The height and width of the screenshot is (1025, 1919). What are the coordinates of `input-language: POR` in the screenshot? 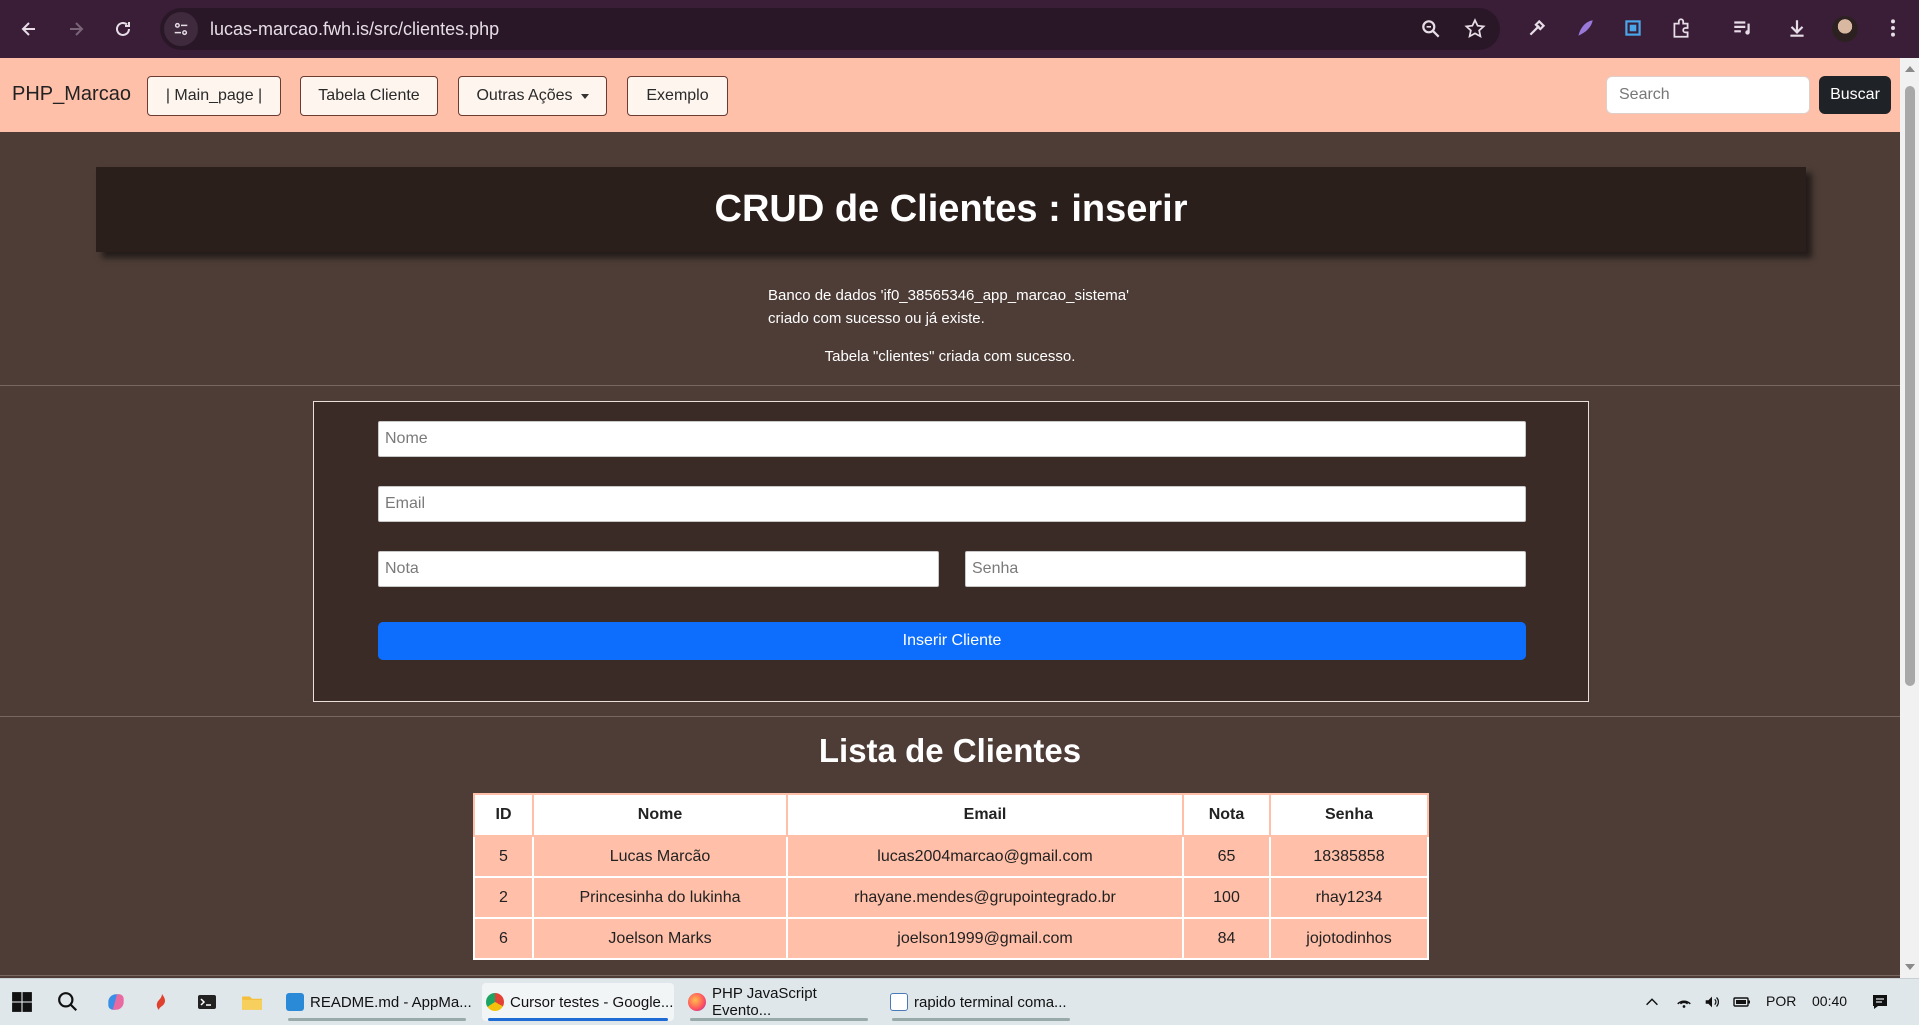 It's located at (1781, 1001).